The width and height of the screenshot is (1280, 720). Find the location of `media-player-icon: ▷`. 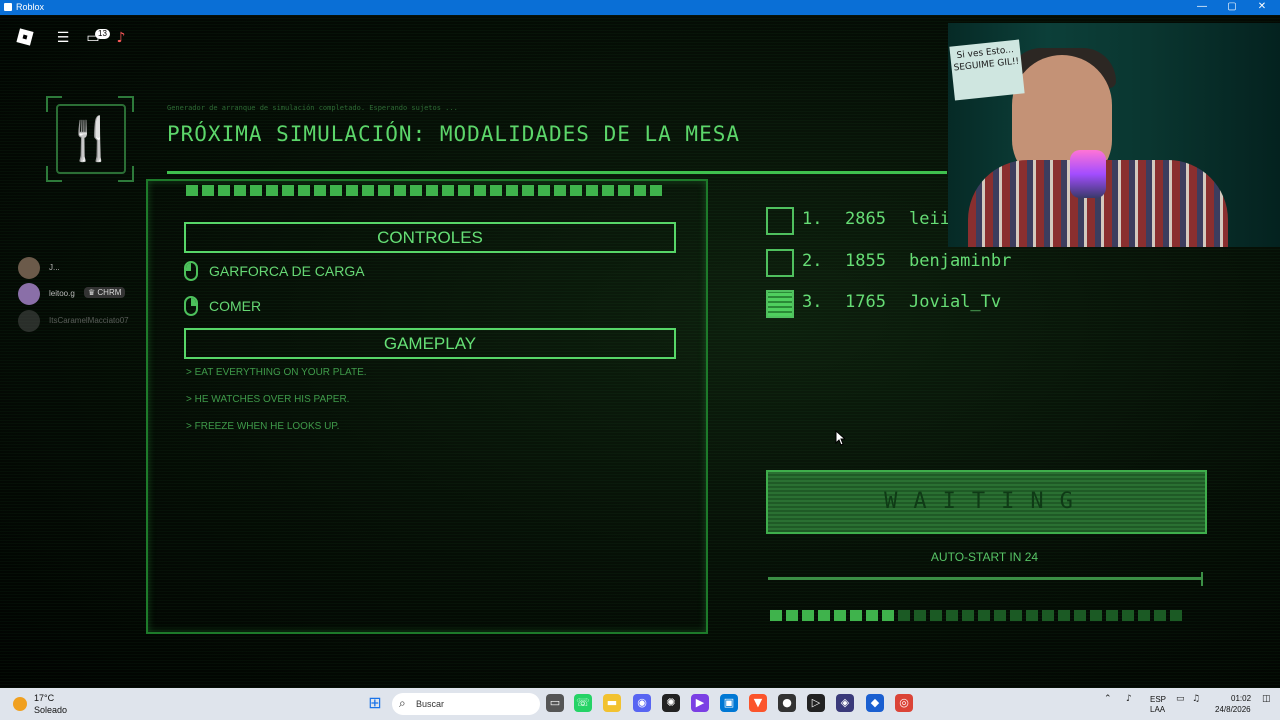

media-player-icon: ▷ is located at coordinates (816, 703).